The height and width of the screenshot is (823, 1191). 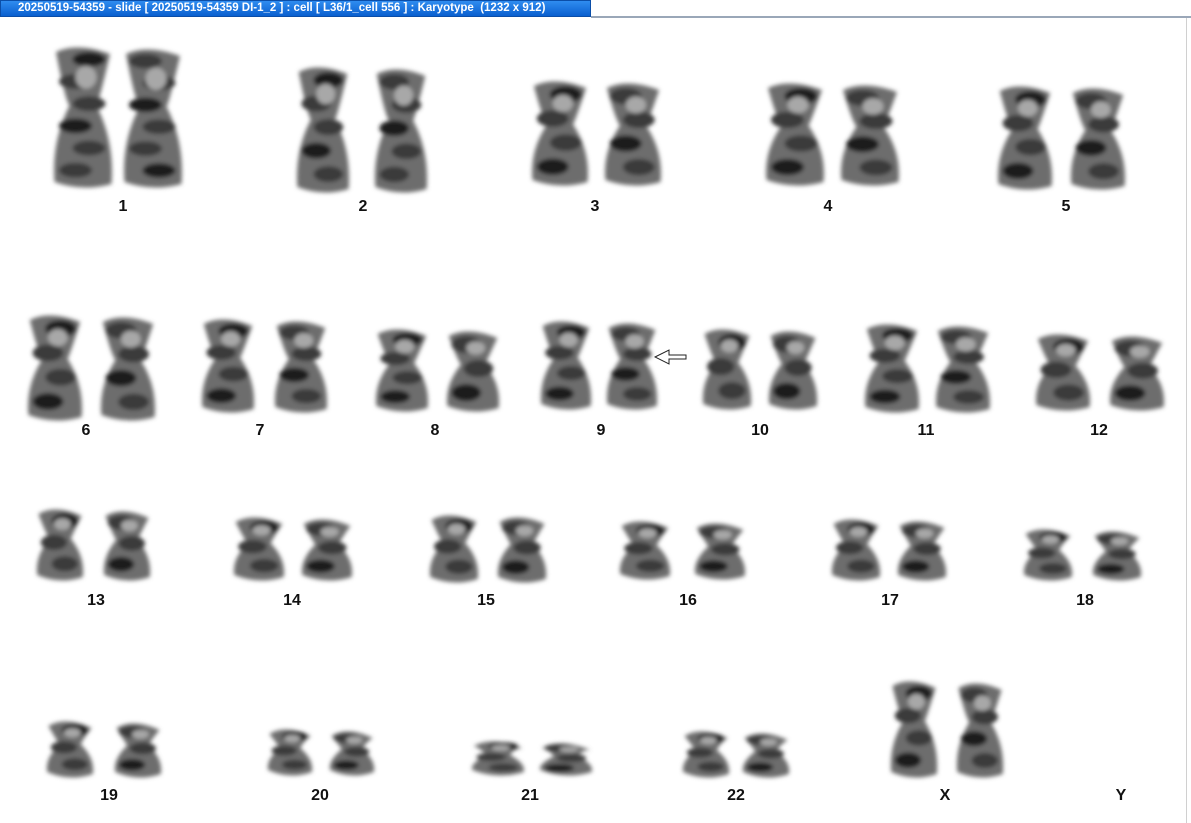 What do you see at coordinates (327, 550) in the screenshot?
I see `chromosome-14-right` at bounding box center [327, 550].